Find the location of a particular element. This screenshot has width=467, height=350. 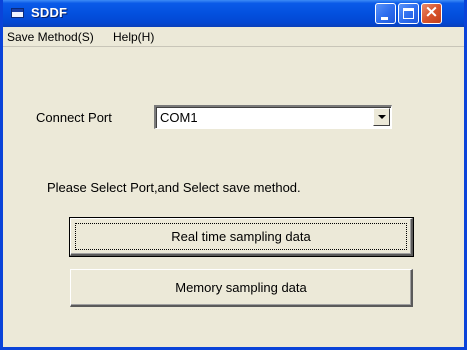

chevron-down-icon is located at coordinates (382, 117).